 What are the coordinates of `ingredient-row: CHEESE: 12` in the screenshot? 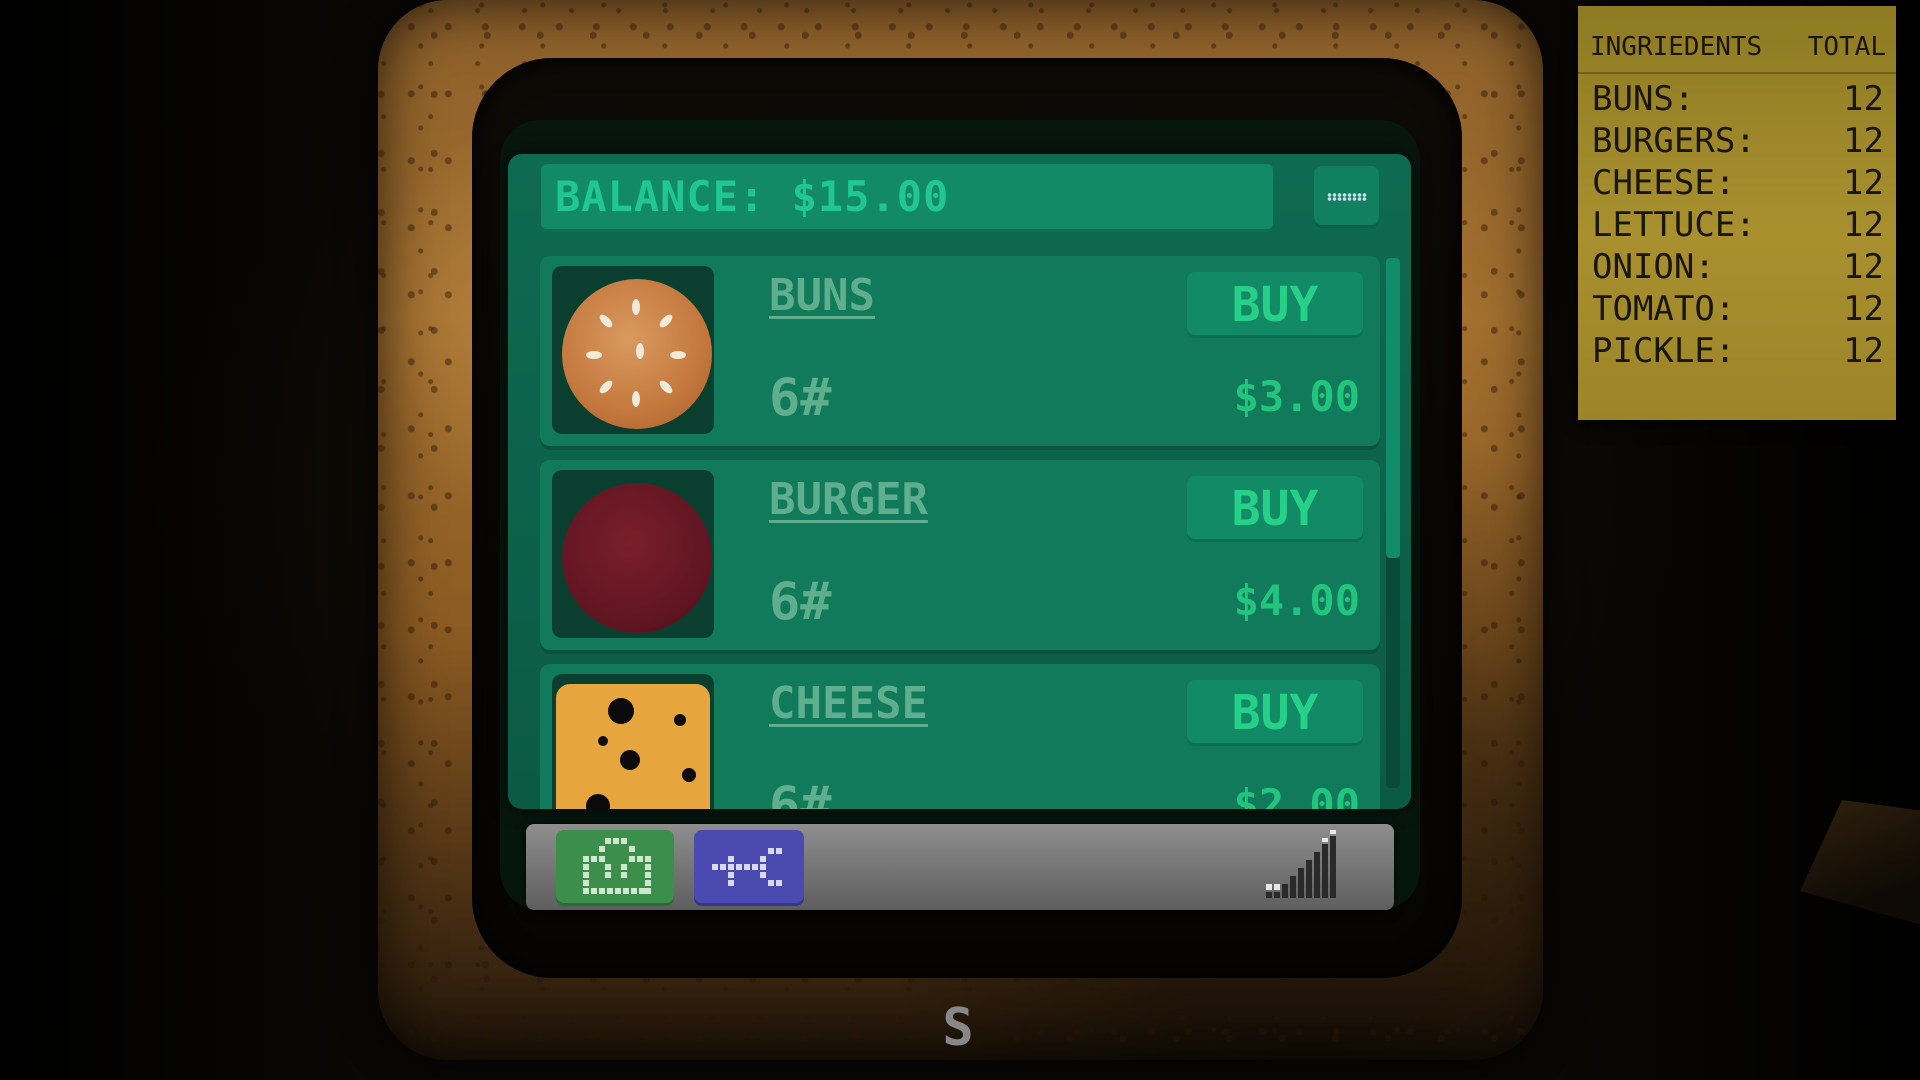 It's located at (1738, 183).